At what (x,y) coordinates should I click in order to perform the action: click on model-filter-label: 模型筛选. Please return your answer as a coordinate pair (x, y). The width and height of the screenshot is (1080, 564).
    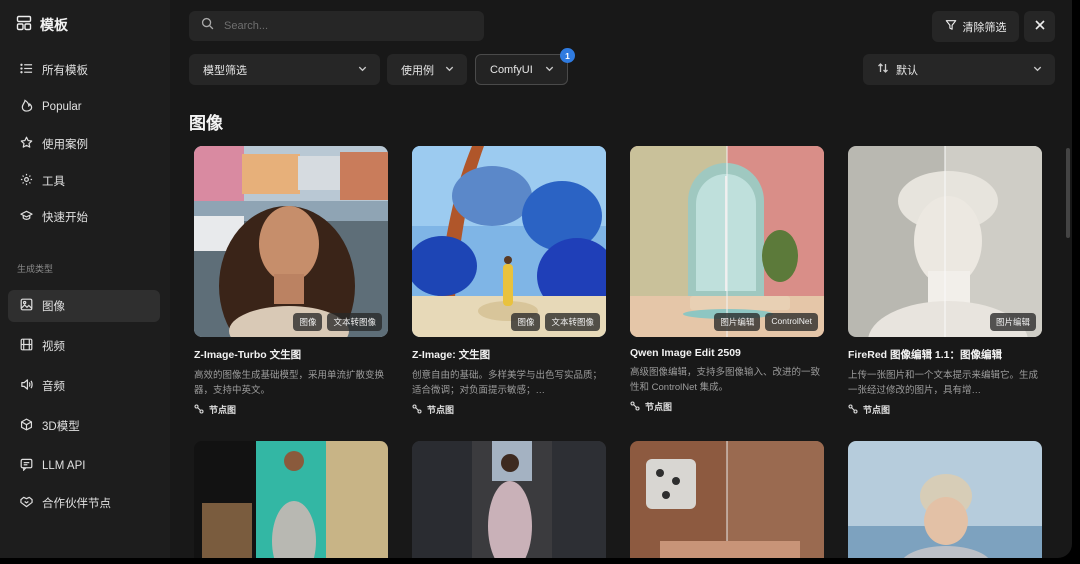
    Looking at the image, I should click on (225, 70).